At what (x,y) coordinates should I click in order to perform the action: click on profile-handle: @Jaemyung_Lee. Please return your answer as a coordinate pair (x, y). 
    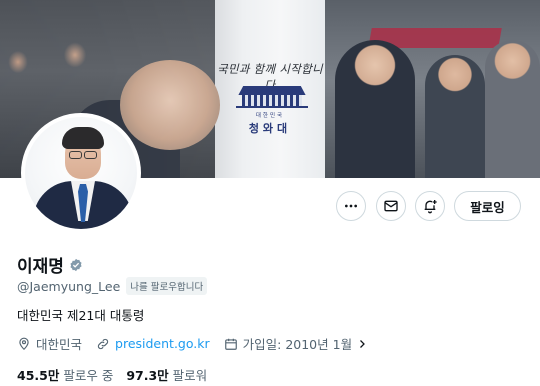
    Looking at the image, I should click on (69, 286).